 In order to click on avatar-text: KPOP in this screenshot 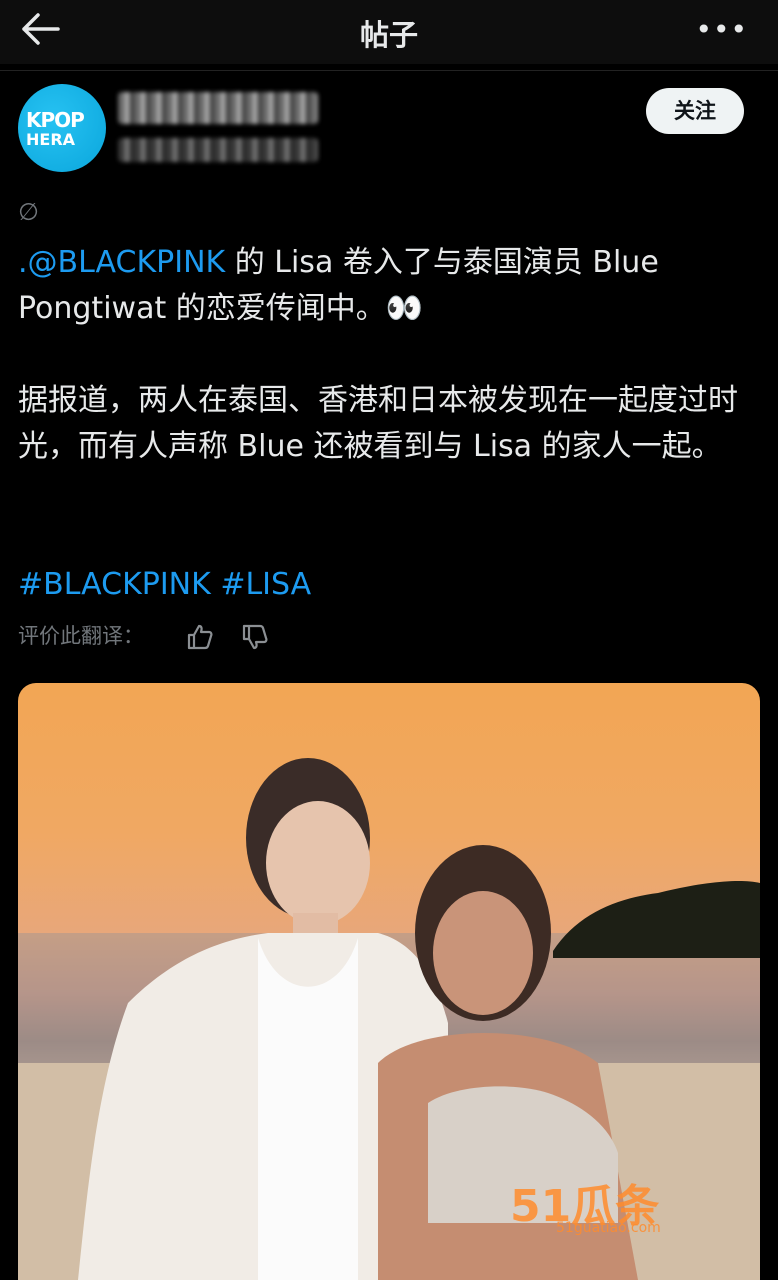, I will do `click(55, 120)`.